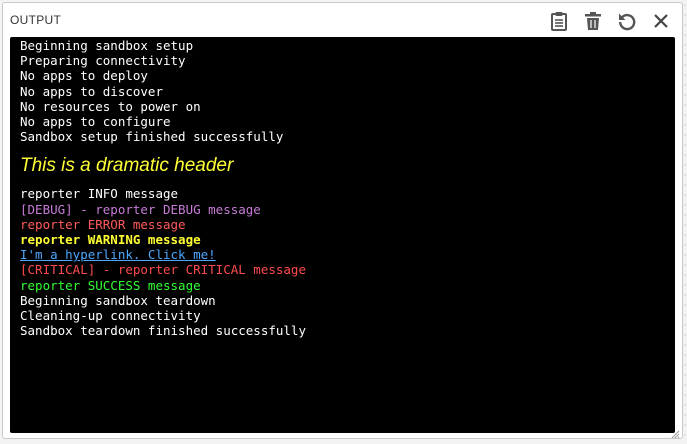  I want to click on dramatic-header: This is a dramatic header, so click(127, 166).